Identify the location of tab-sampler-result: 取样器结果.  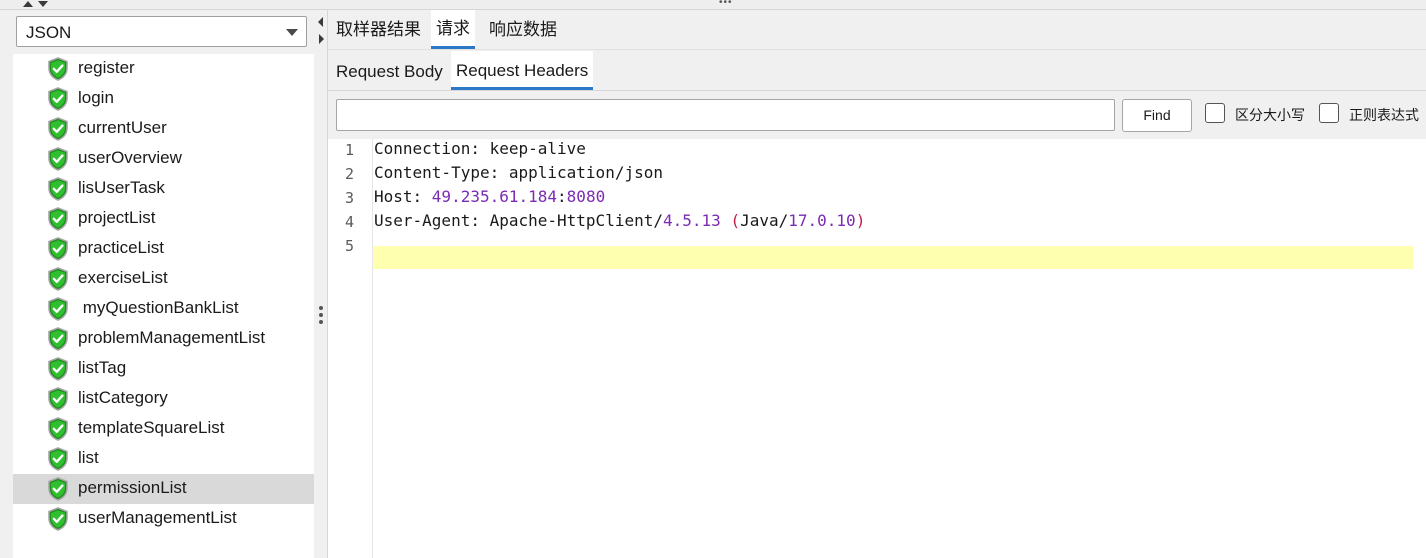
(378, 29).